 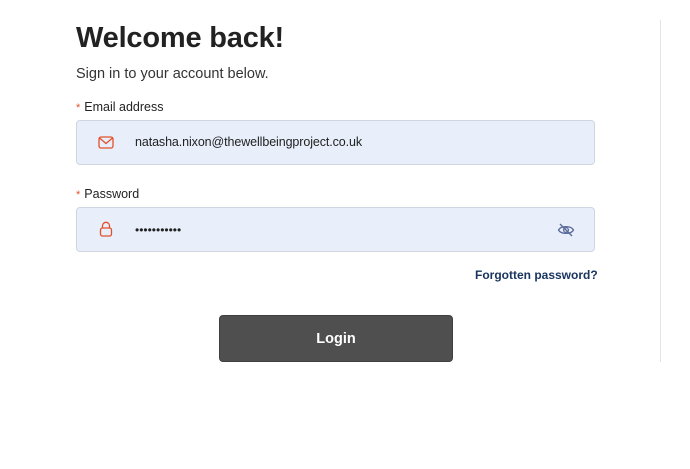 I want to click on password-value: •••••••••••, so click(x=158, y=230).